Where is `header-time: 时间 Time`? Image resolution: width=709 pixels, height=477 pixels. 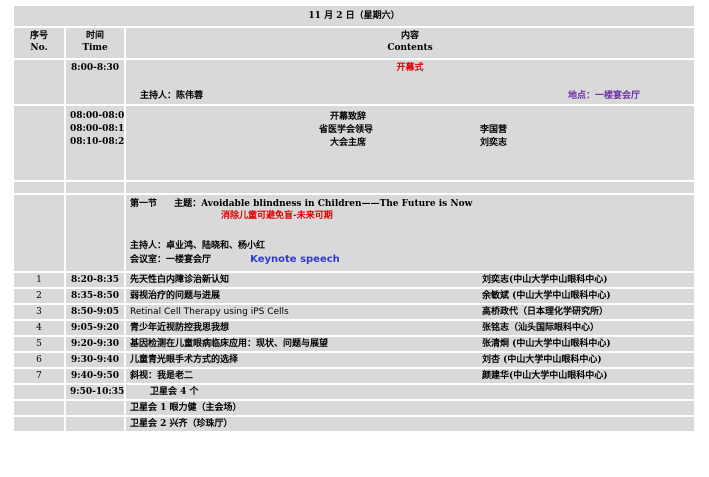 header-time: 时间 Time is located at coordinates (95, 43).